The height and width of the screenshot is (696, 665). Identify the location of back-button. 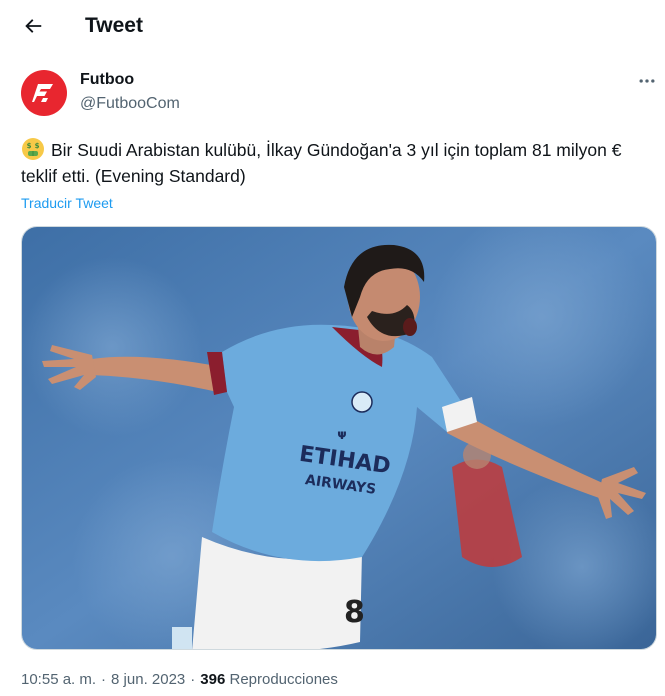
(33, 26).